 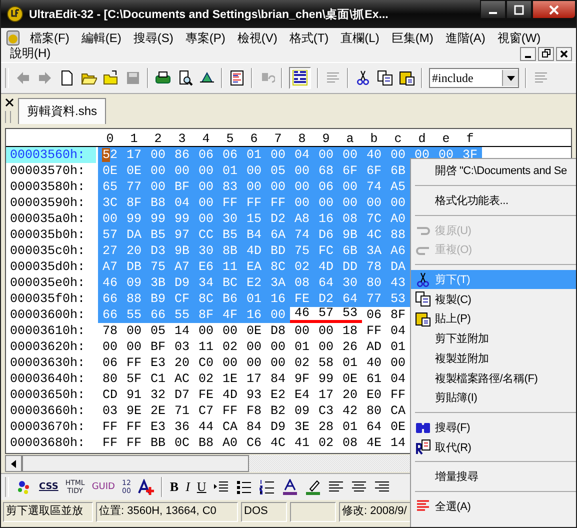 I want to click on hex-byte: 4F, so click(x=230, y=315).